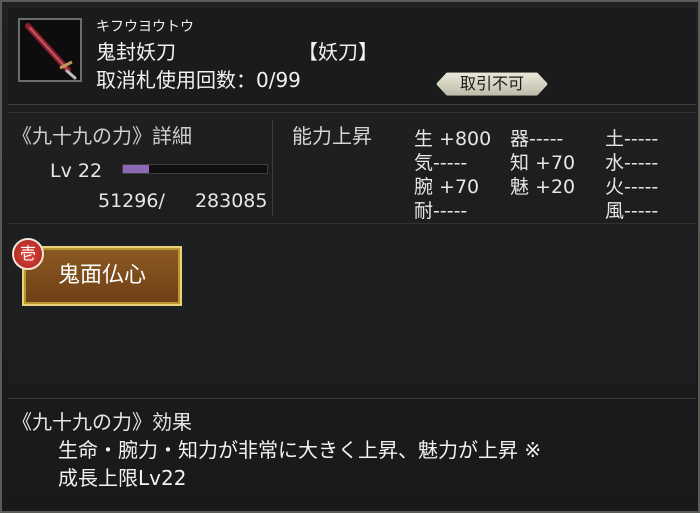 This screenshot has width=700, height=513. What do you see at coordinates (122, 478) in the screenshot?
I see `growth-limit: 成長上限Lv22` at bounding box center [122, 478].